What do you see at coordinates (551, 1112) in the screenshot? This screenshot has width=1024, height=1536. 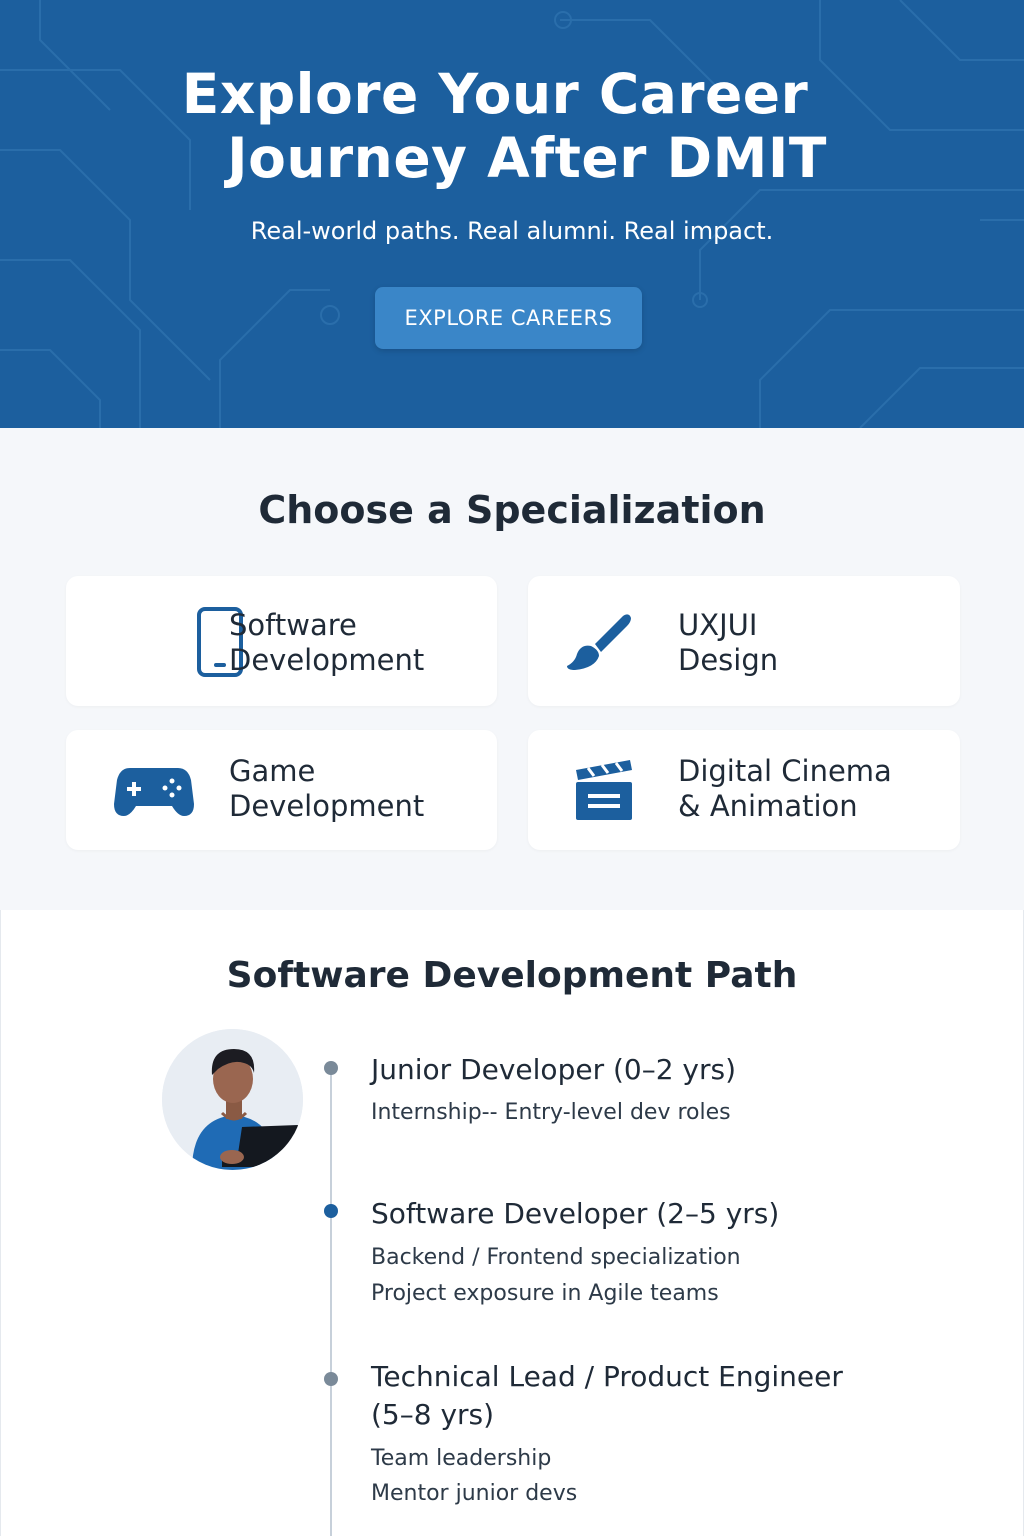 I see `step-detail: Internship-- Entry-level dev roles` at bounding box center [551, 1112].